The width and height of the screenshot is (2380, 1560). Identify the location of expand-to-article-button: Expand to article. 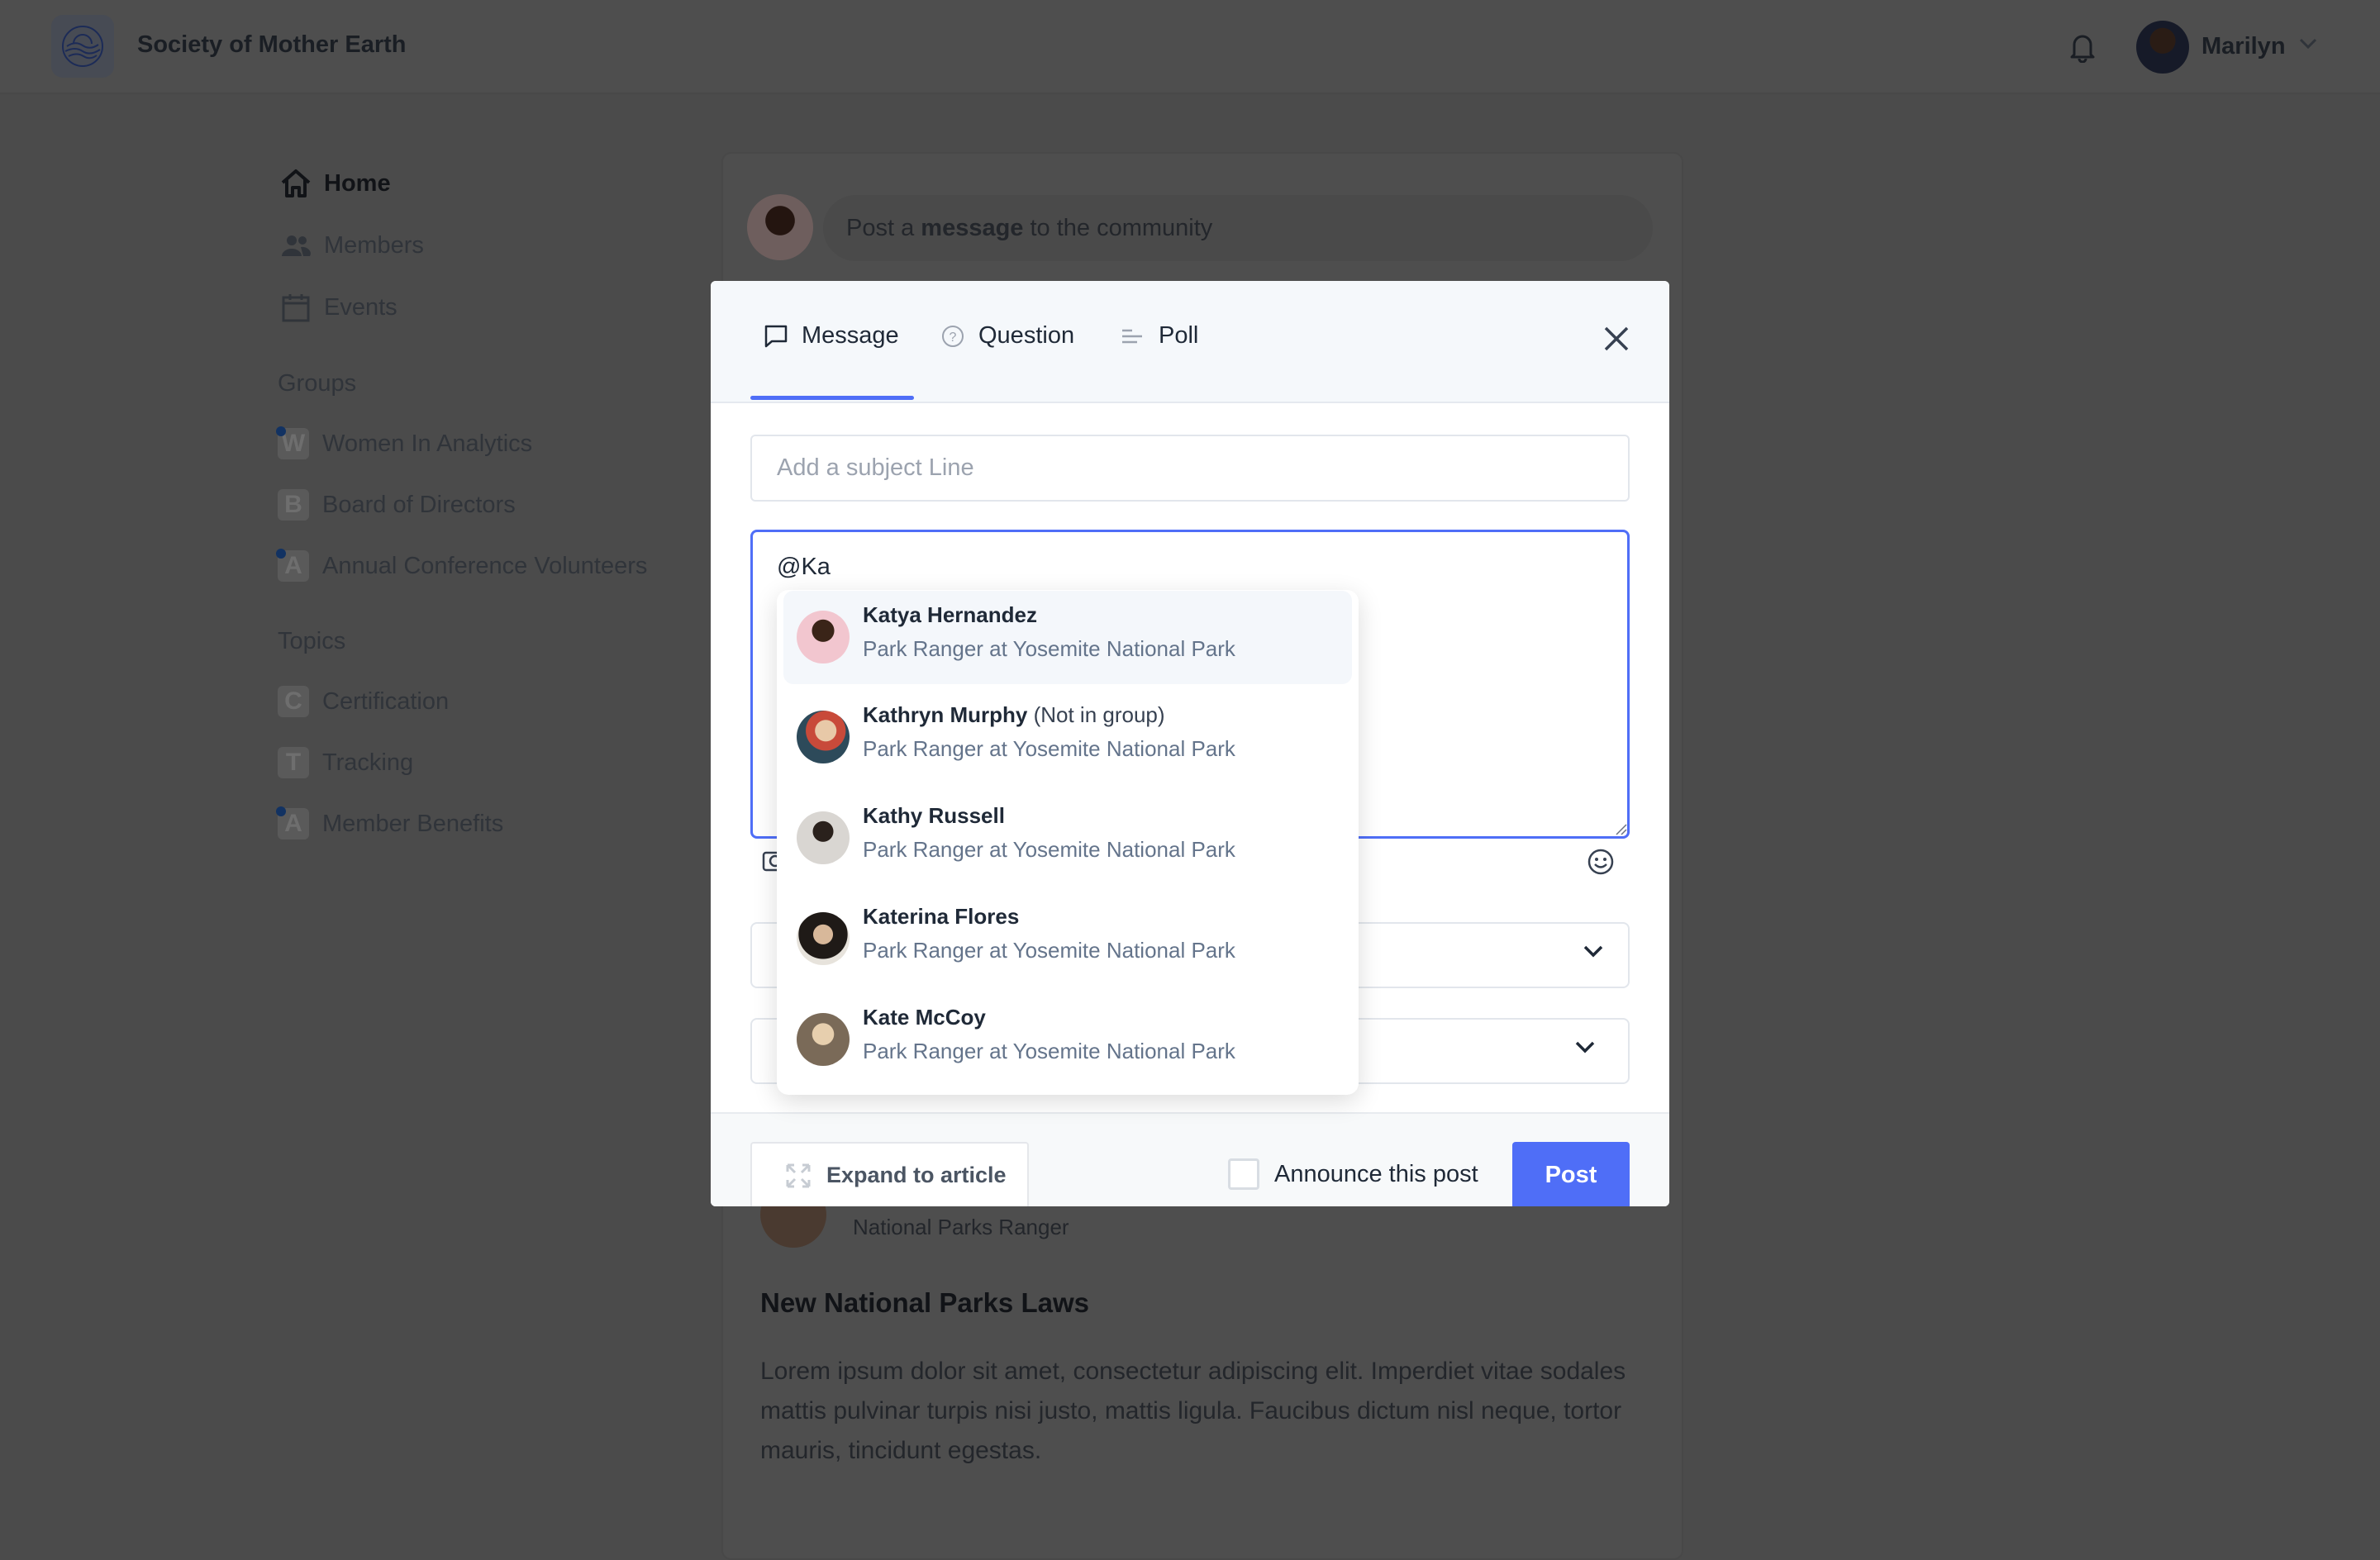
(889, 1174).